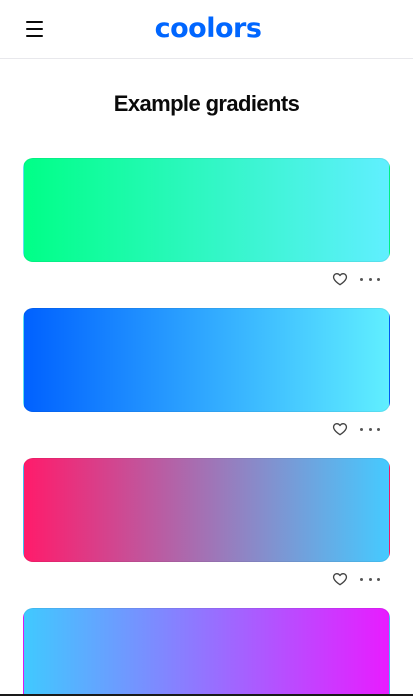 The height and width of the screenshot is (696, 413). I want to click on top-navigation-bar: coolors, so click(206, 29).